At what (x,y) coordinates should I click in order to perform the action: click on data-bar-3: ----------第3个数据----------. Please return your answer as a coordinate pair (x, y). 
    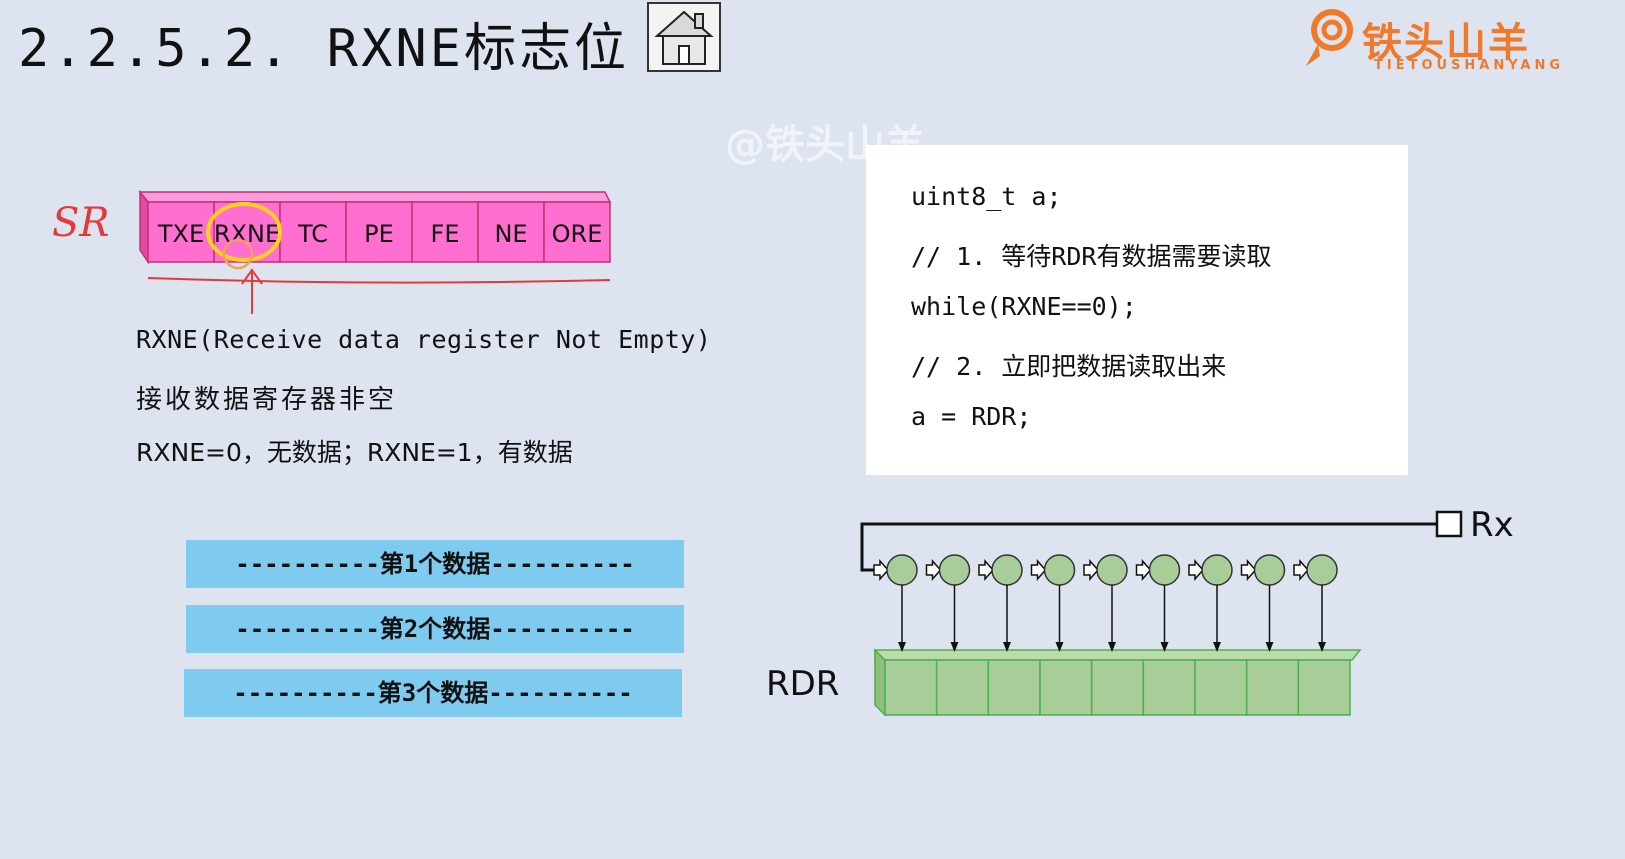
    Looking at the image, I should click on (433, 693).